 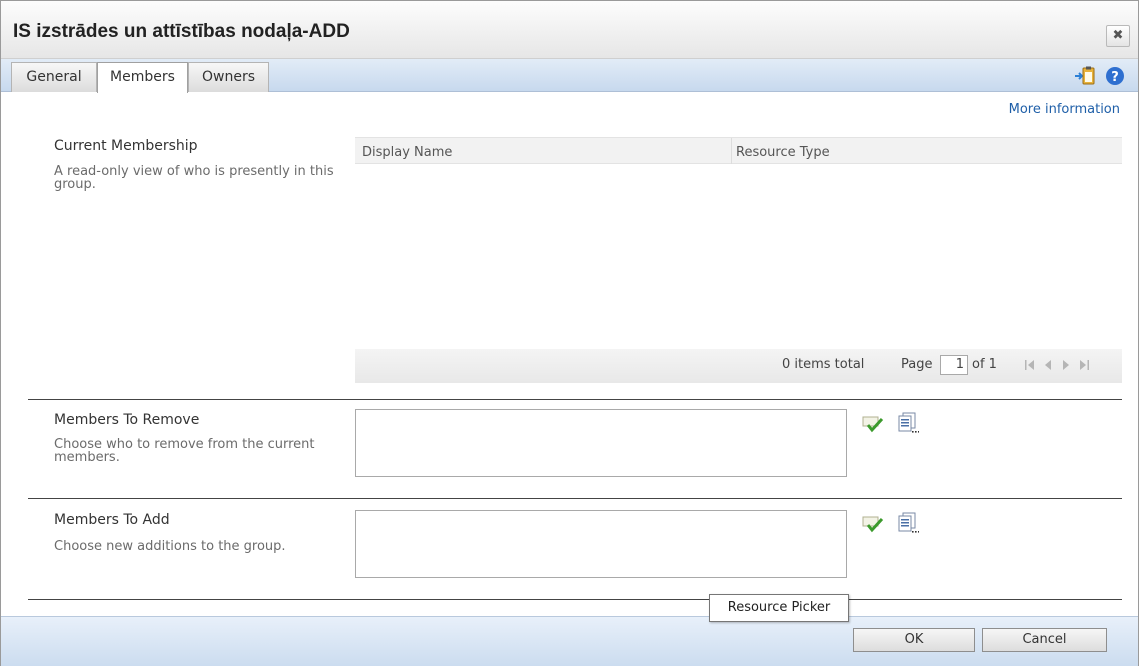 What do you see at coordinates (984, 364) in the screenshot?
I see `page-count: of 1` at bounding box center [984, 364].